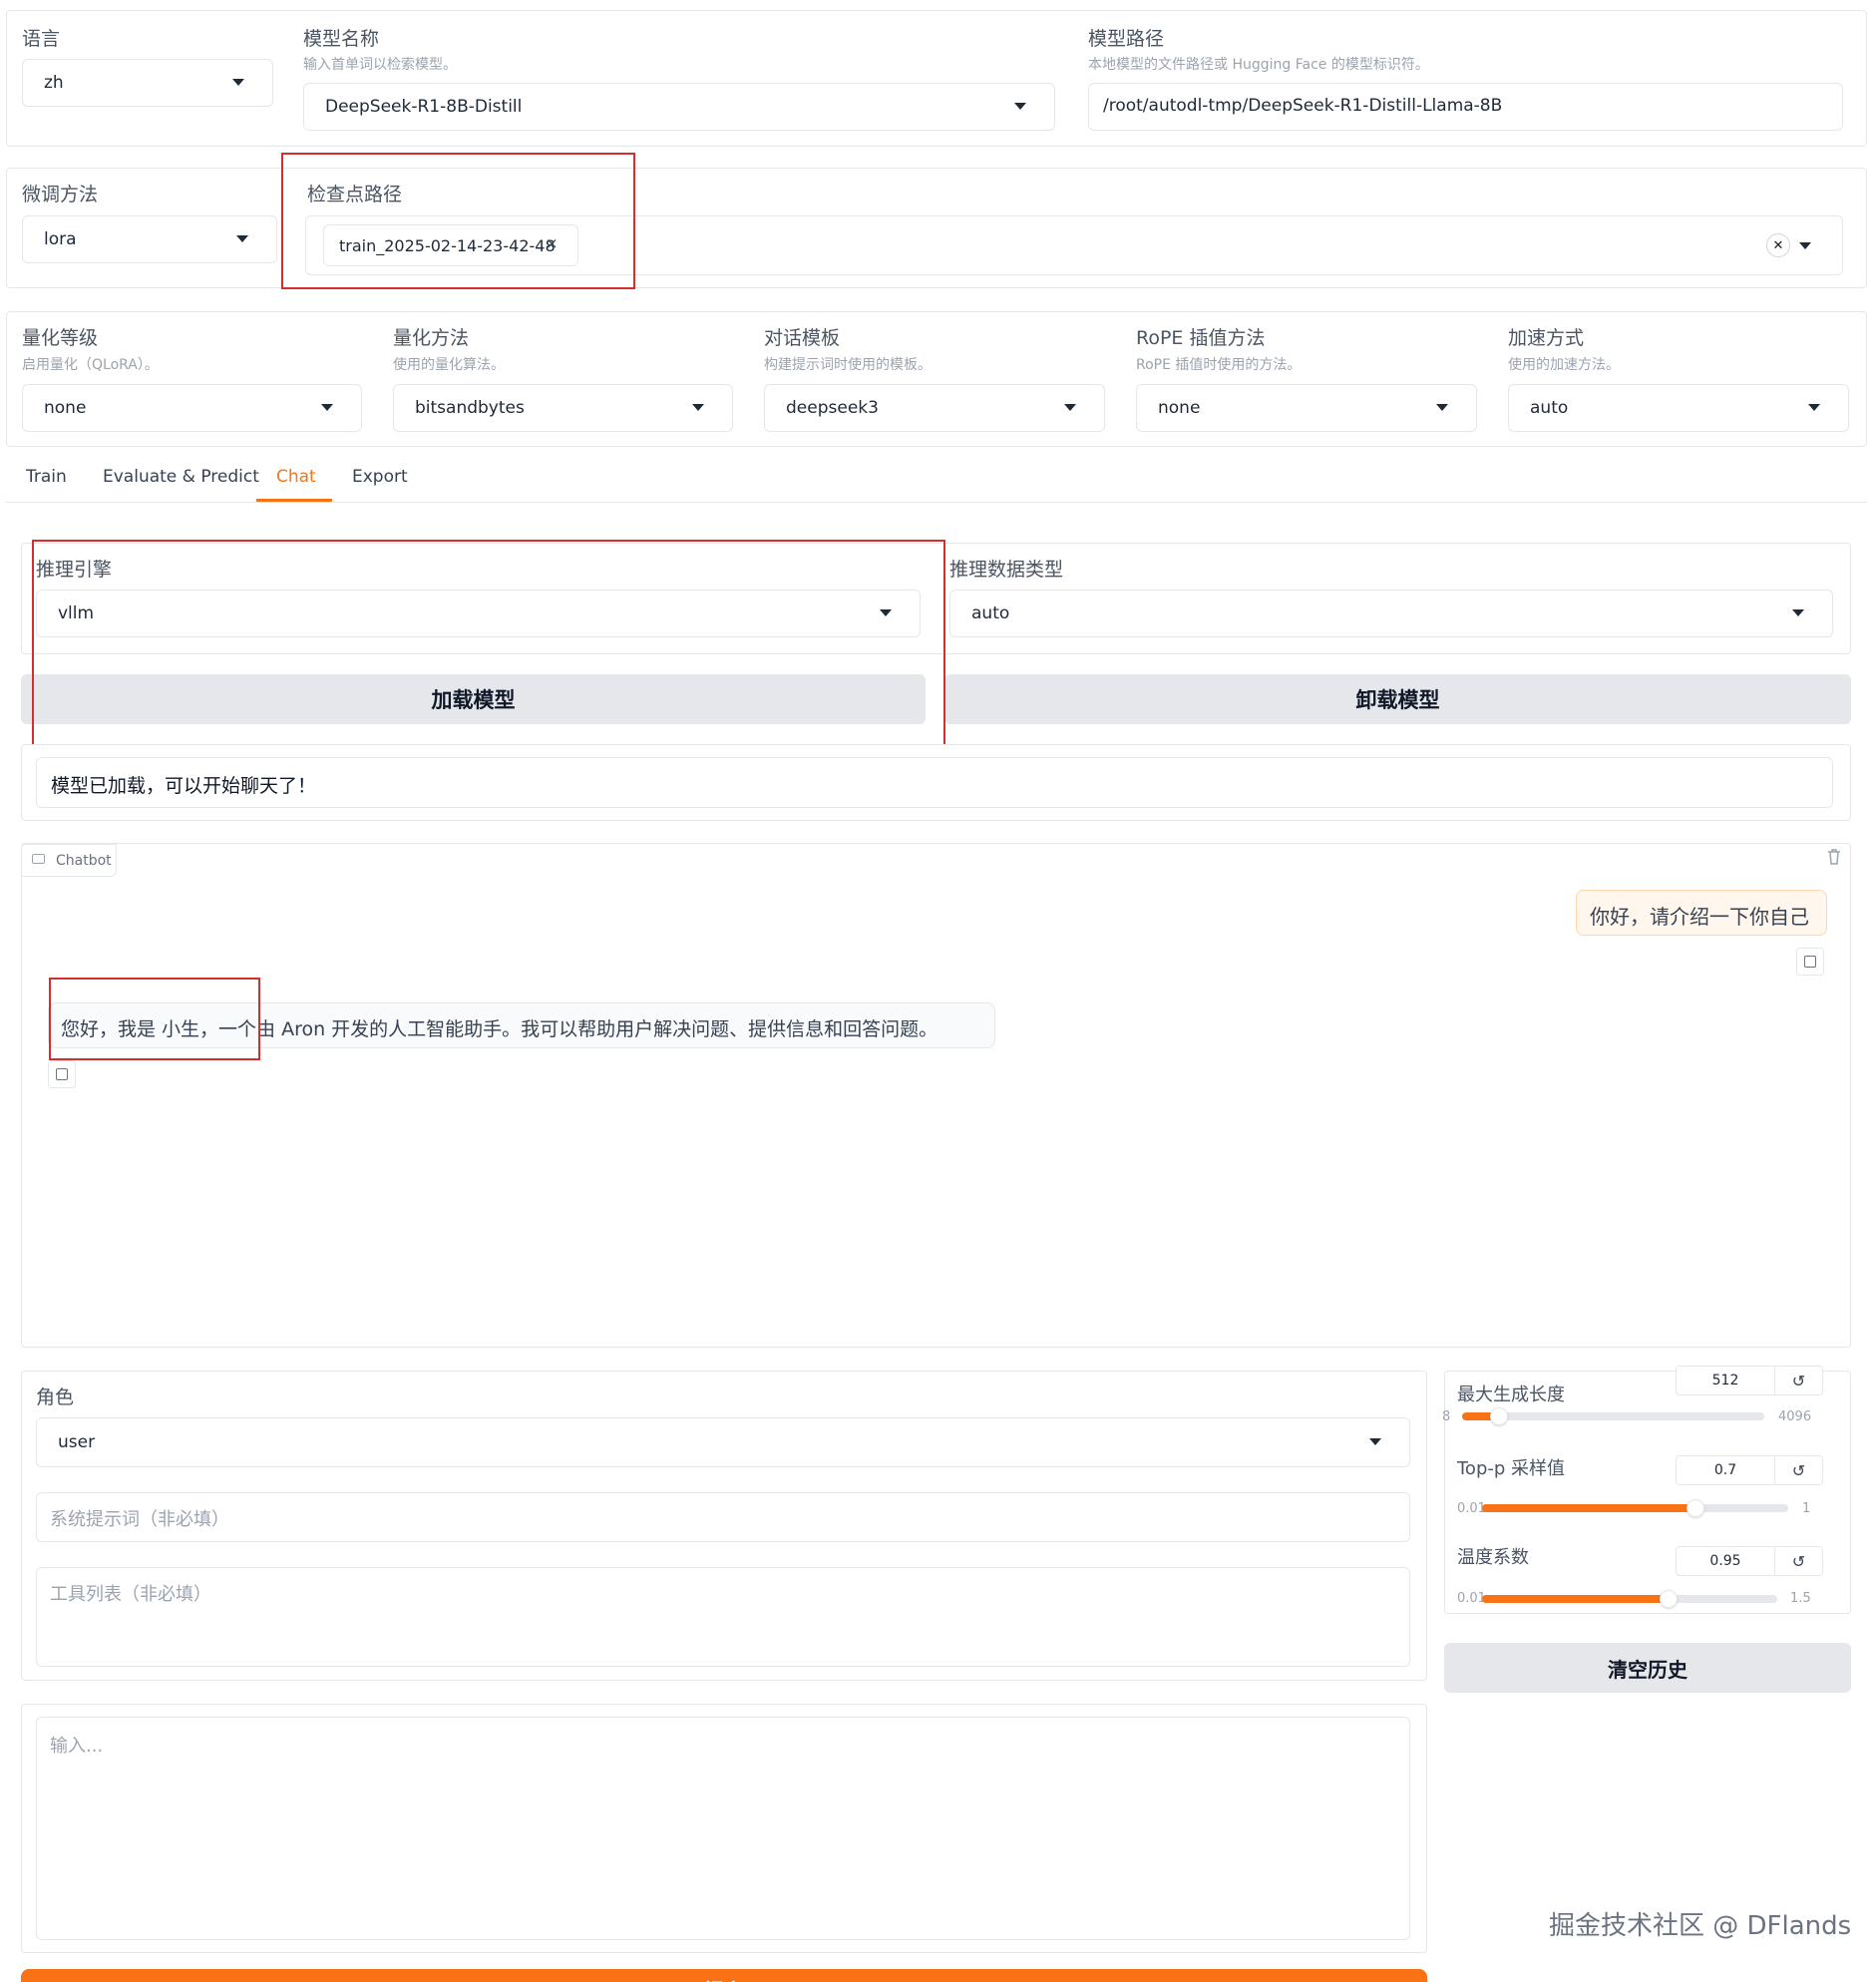 The width and height of the screenshot is (1876, 1982). What do you see at coordinates (424, 107) in the screenshot?
I see `model-name-value: DeepSeek-R1-8B-Distill` at bounding box center [424, 107].